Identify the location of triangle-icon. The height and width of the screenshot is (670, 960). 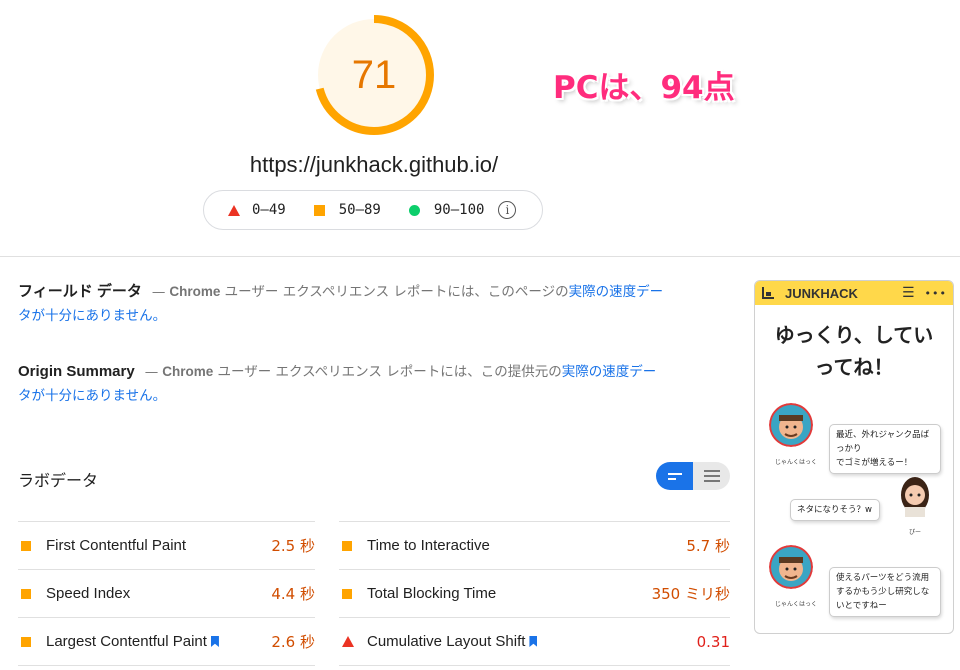
(234, 210).